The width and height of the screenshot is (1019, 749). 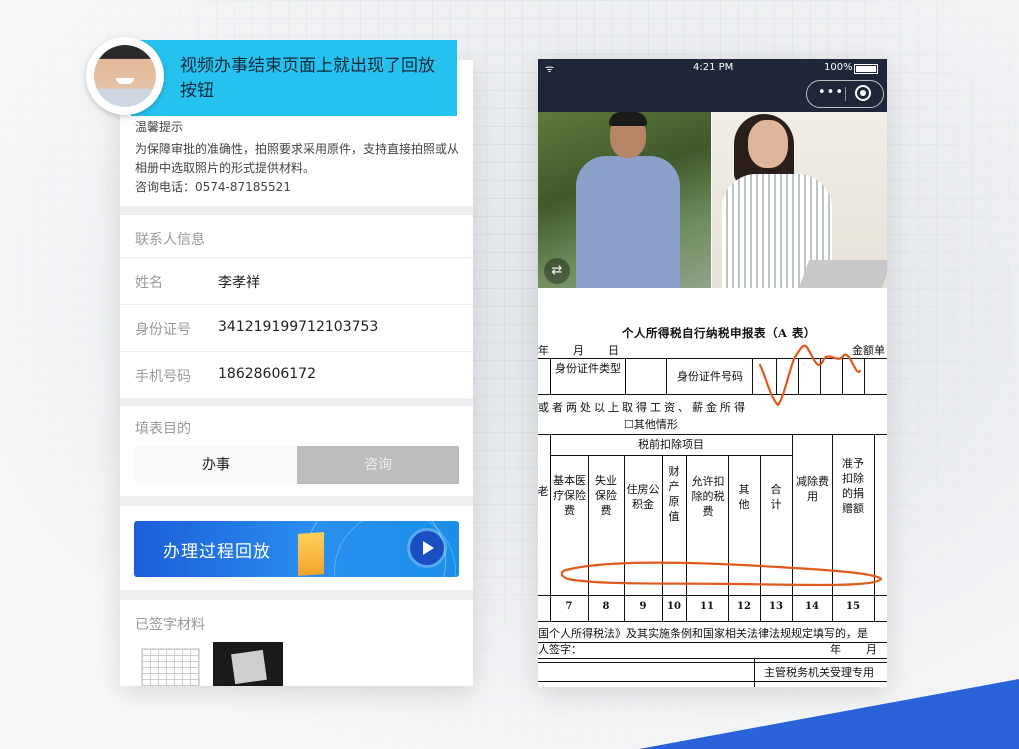 I want to click on row-phone: 手机号码 18628606172, so click(x=296, y=375).